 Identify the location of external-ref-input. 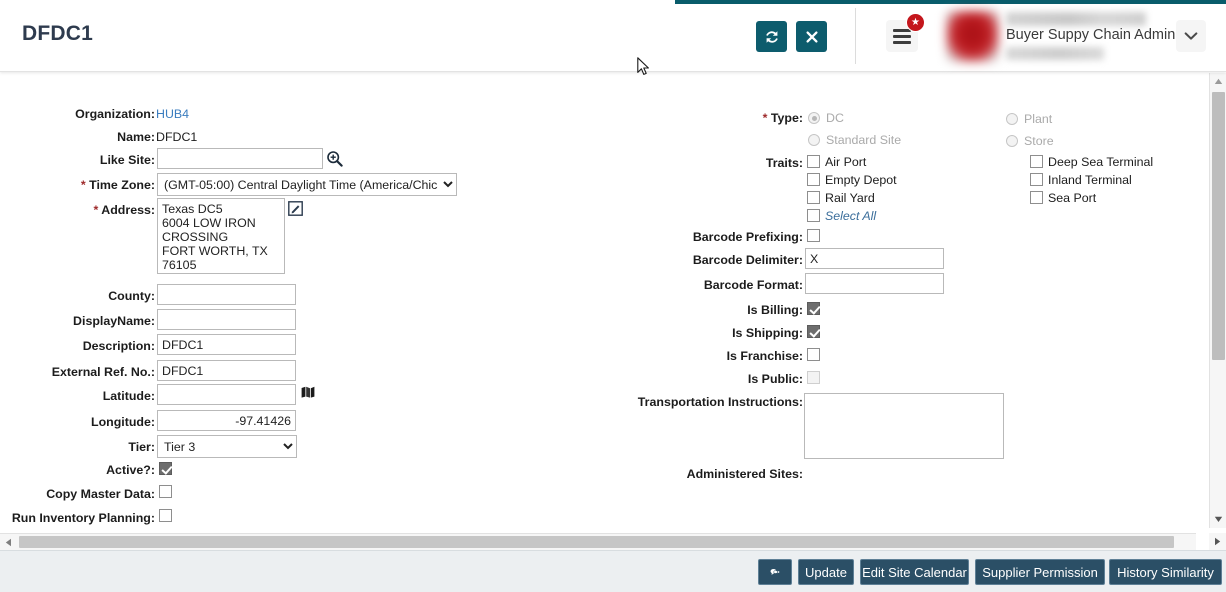
(226, 370).